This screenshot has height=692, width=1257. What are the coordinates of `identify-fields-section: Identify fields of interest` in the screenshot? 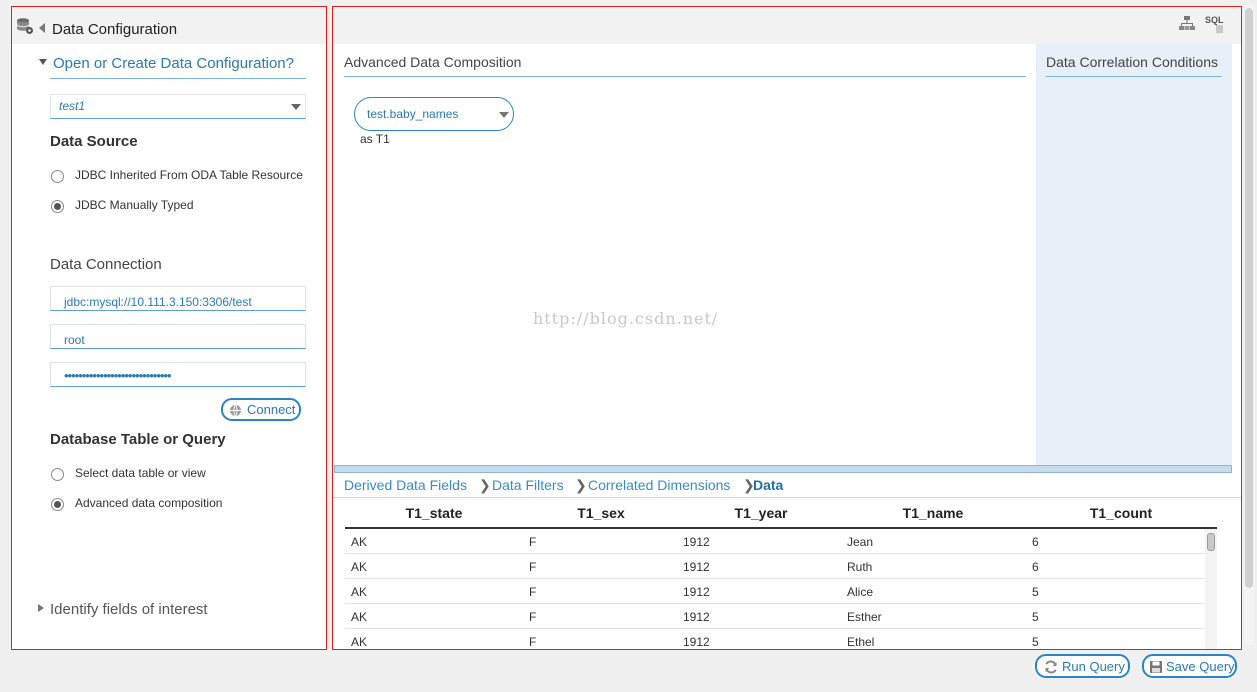 It's located at (129, 609).